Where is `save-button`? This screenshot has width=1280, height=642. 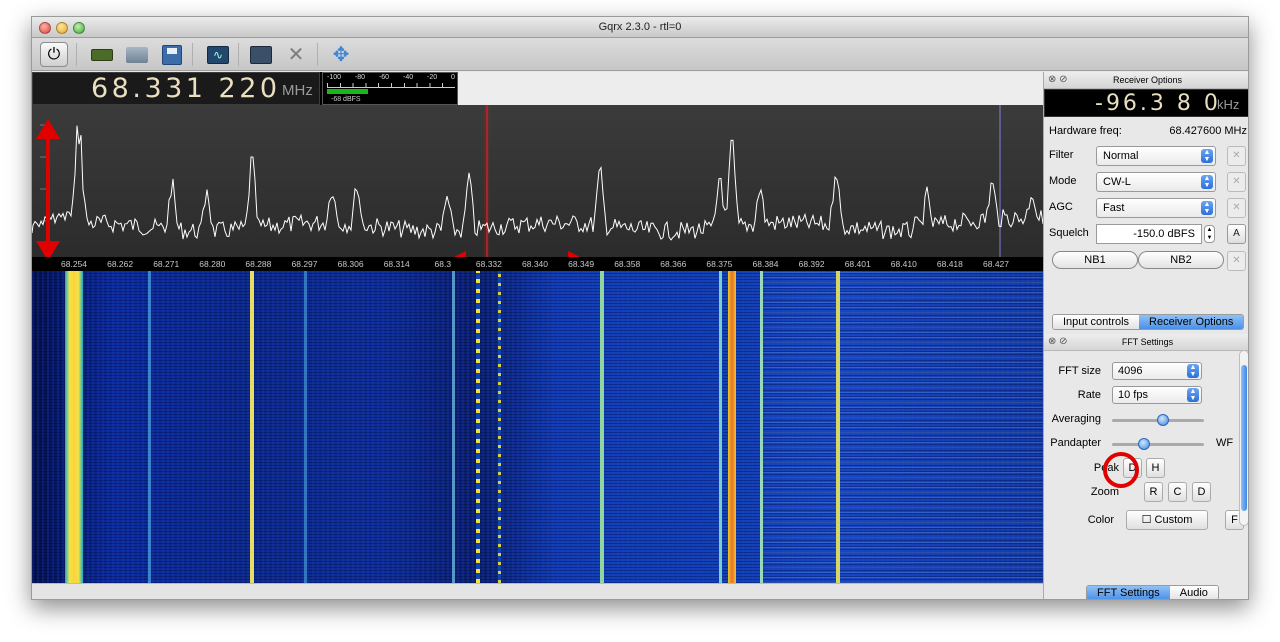
save-button is located at coordinates (172, 54).